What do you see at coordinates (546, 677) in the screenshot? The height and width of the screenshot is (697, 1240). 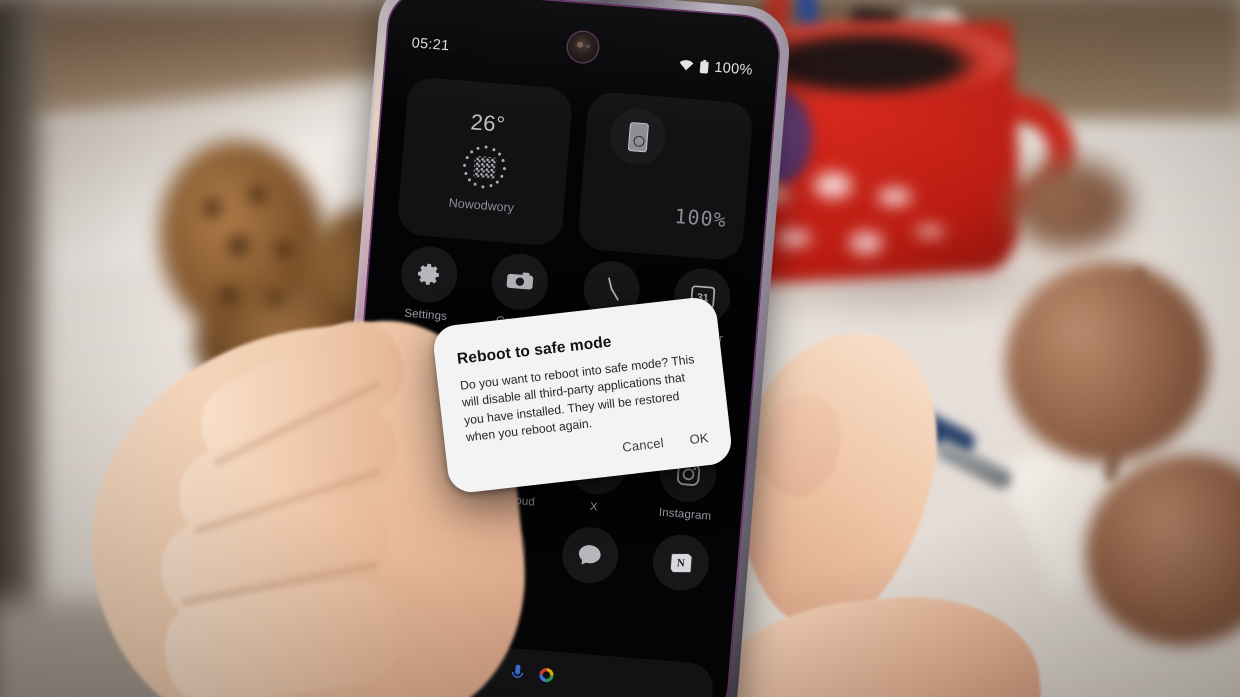 I see `google-lens-icon` at bounding box center [546, 677].